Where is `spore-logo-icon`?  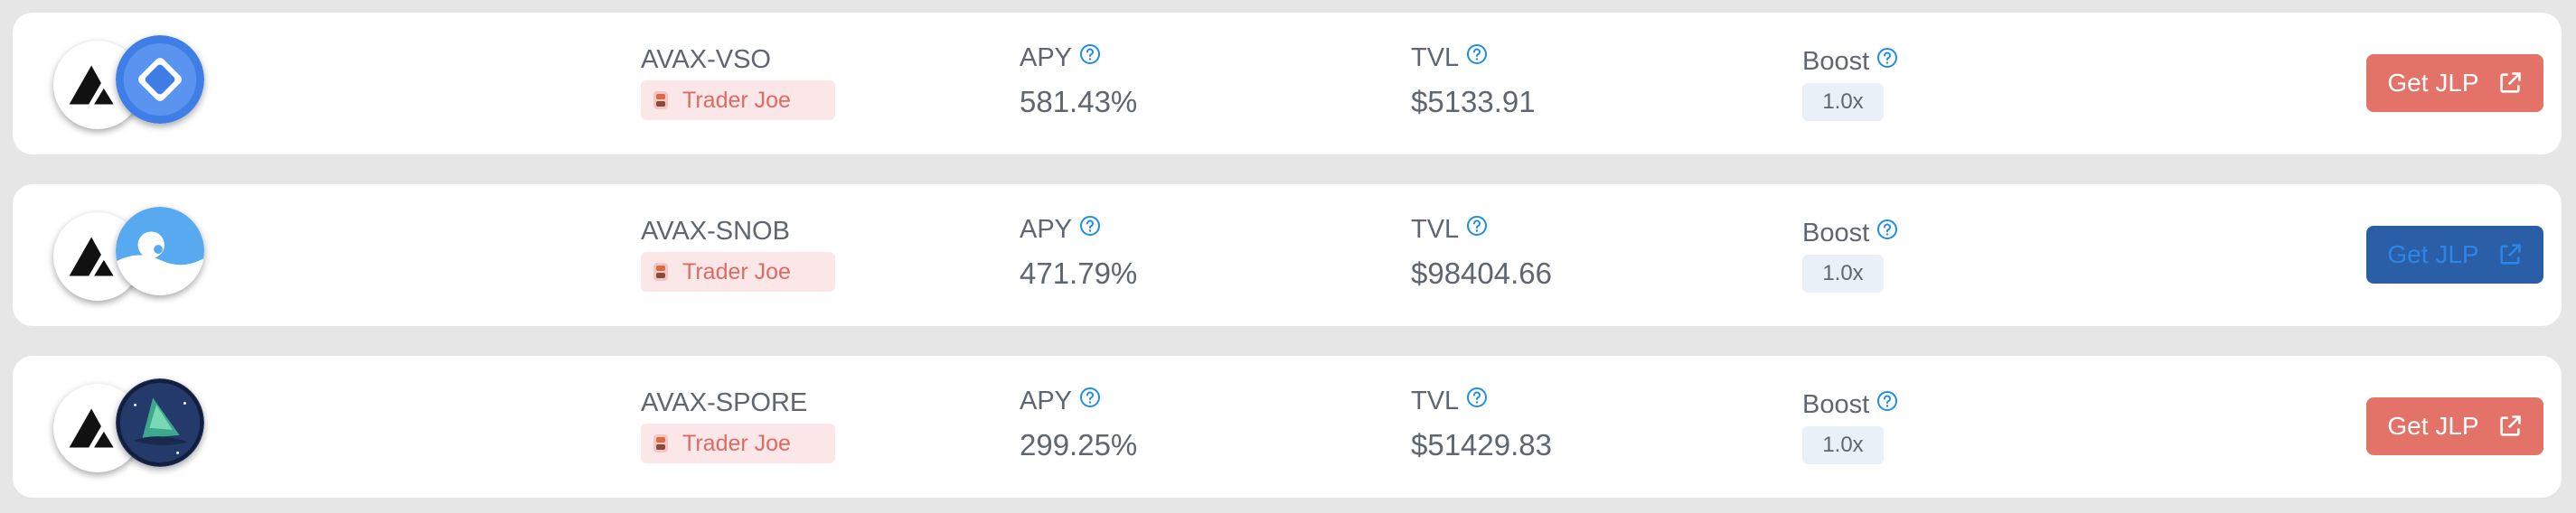
spore-logo-icon is located at coordinates (160, 422).